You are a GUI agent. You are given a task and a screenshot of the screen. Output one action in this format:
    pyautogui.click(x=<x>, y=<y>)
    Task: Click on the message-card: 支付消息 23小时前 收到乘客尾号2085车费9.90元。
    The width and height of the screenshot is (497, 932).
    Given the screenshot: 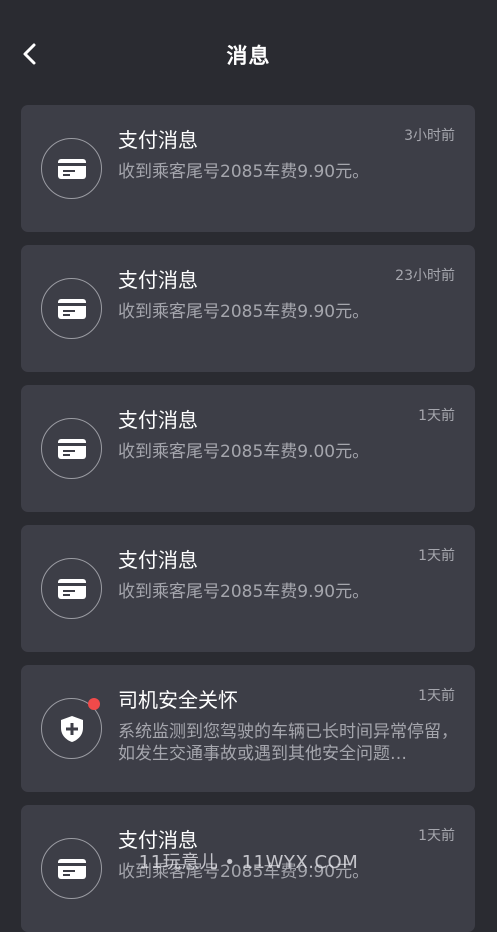 What is the action you would take?
    pyautogui.click(x=248, y=308)
    